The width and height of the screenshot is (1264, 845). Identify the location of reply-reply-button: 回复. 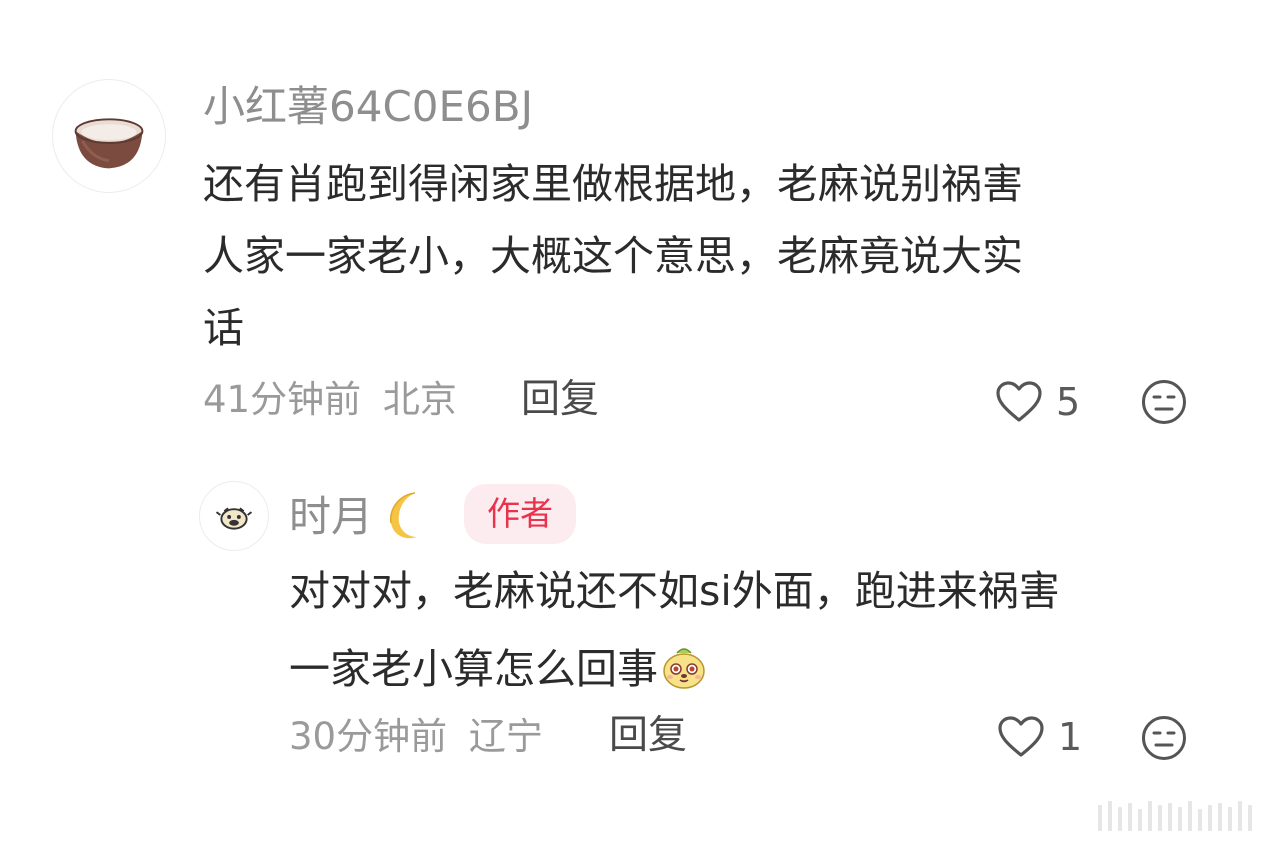
(648, 735).